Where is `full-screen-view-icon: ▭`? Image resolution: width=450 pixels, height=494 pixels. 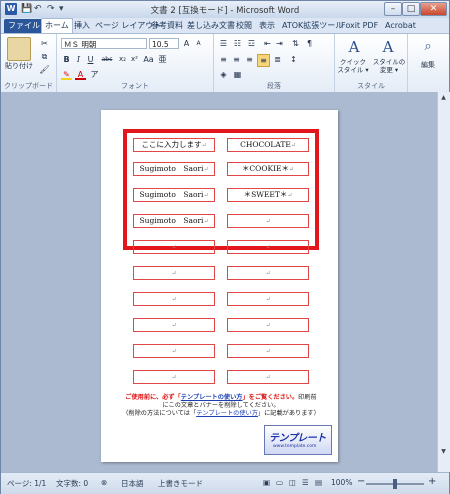 full-screen-view-icon: ▭ is located at coordinates (279, 482).